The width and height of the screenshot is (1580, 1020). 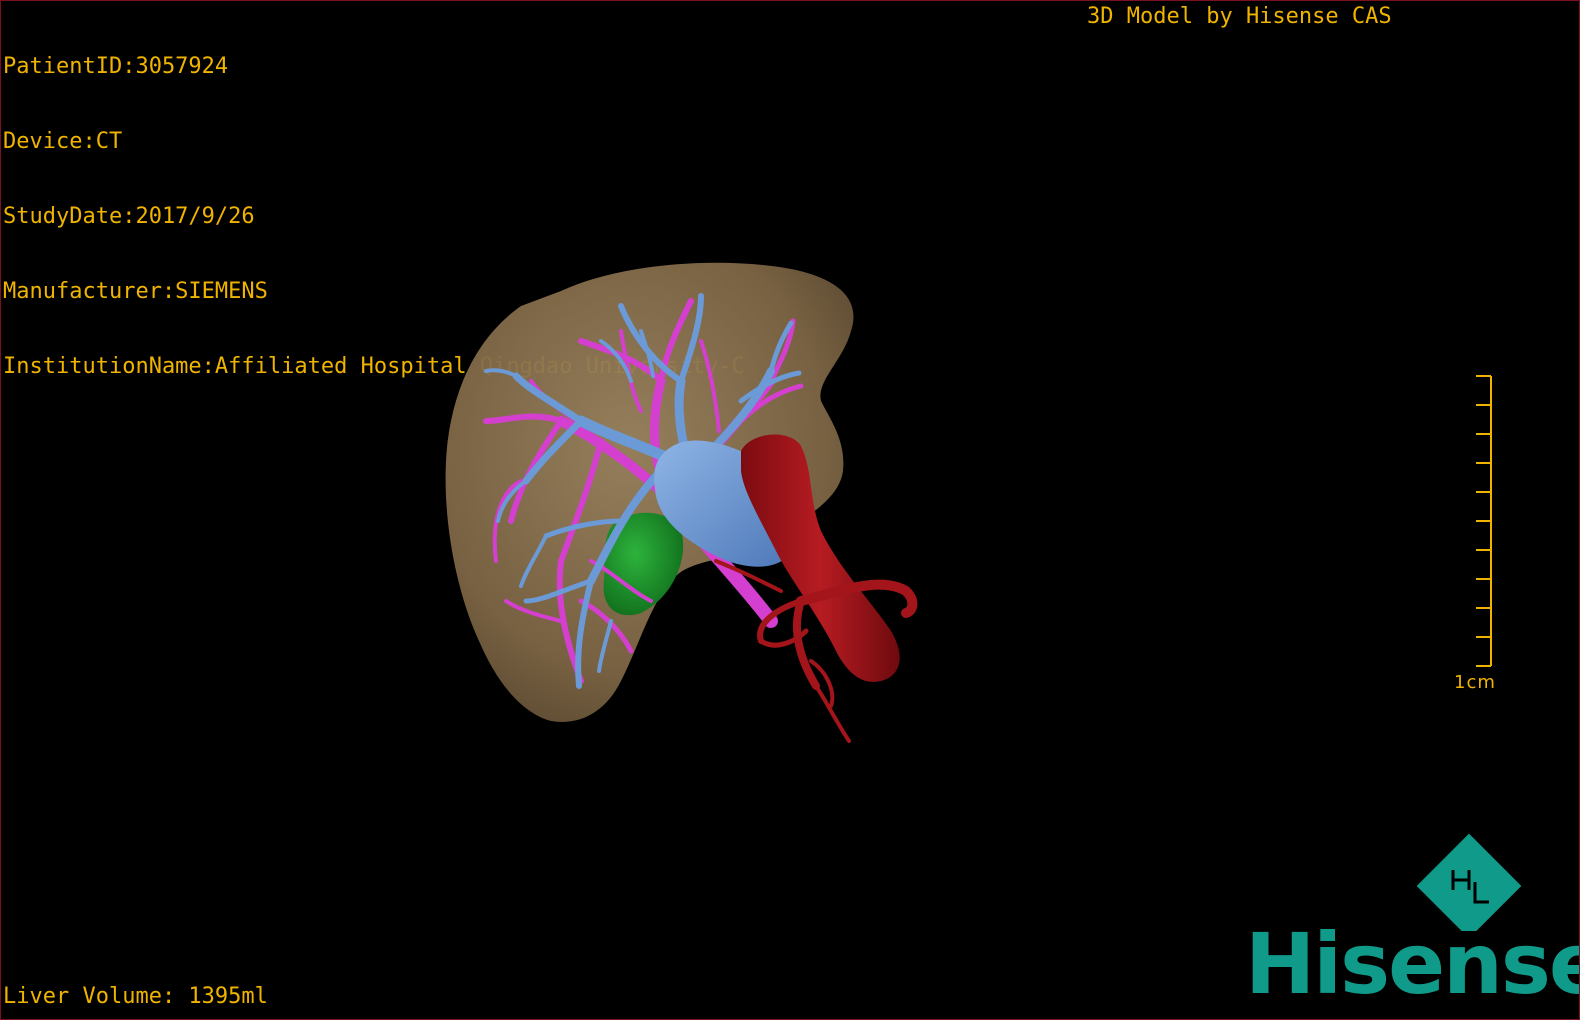 I want to click on liver-volume-text: Liver Volume: 1395ml, so click(x=135, y=996).